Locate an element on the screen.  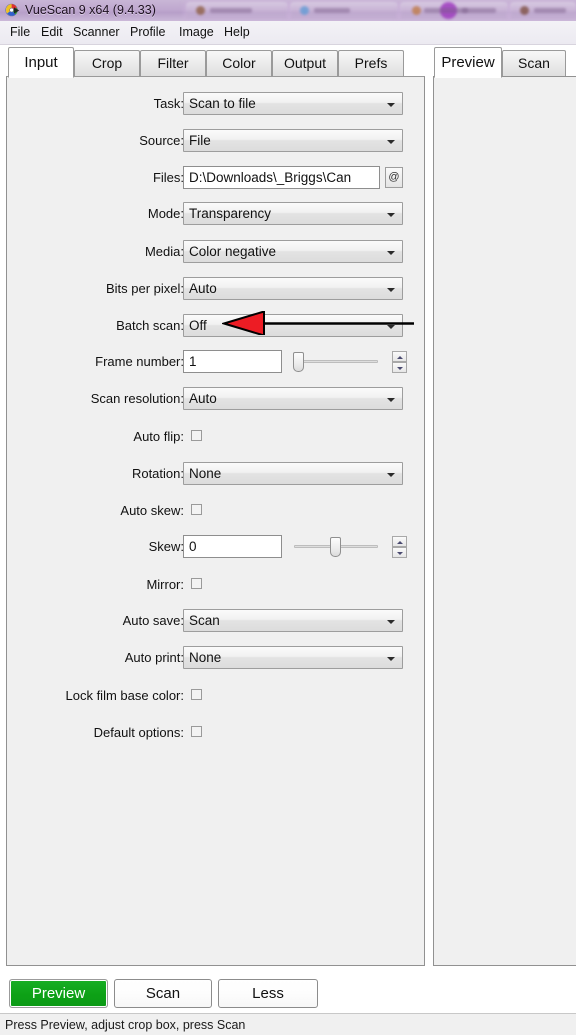
mode-value: Transparency is located at coordinates (230, 213).